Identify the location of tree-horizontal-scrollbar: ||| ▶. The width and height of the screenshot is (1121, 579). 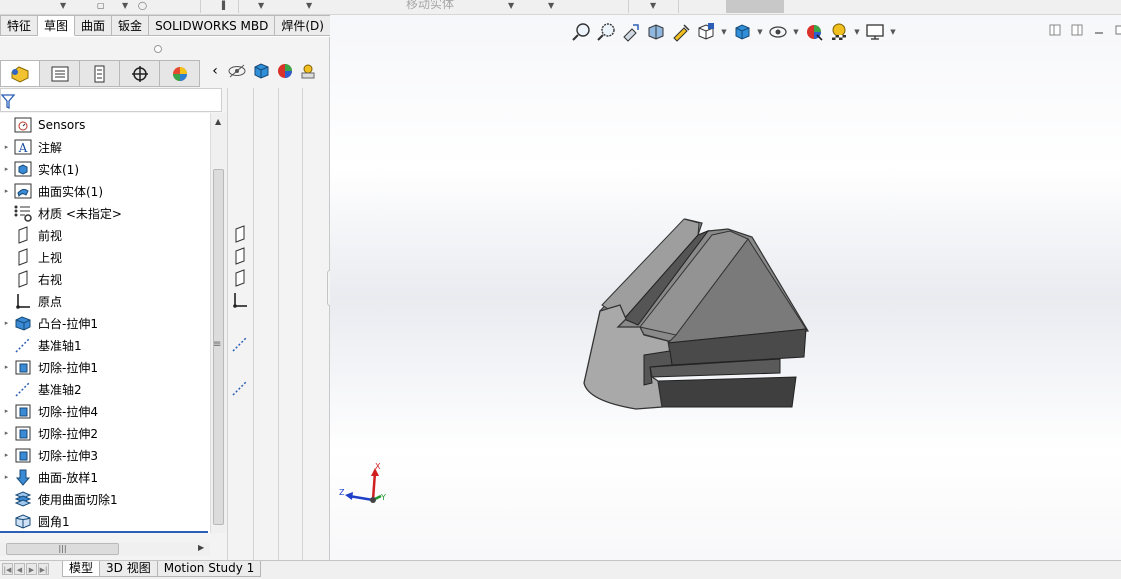
(105, 549).